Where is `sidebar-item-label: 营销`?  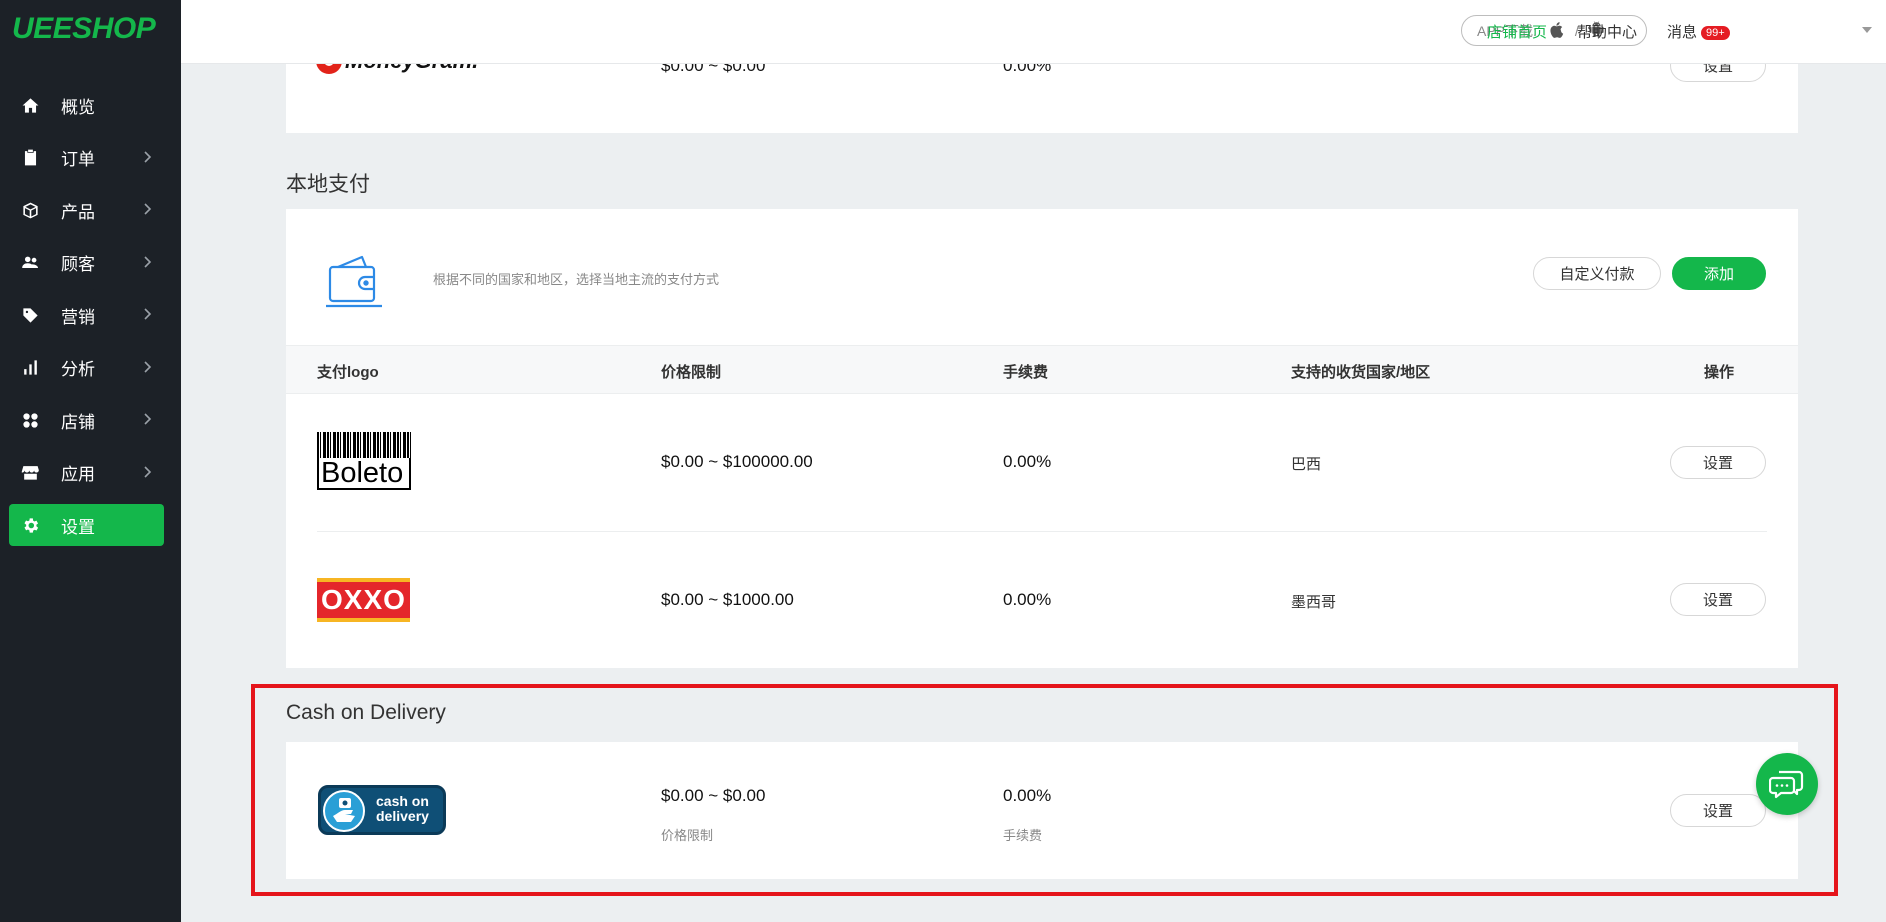
sidebar-item-label: 营销 is located at coordinates (78, 317).